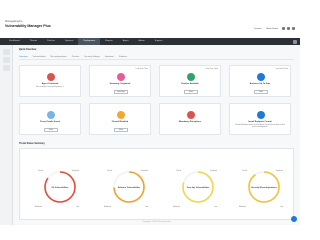 This screenshot has width=320, height=240. I want to click on nav-agent: Agent, so click(126, 41).